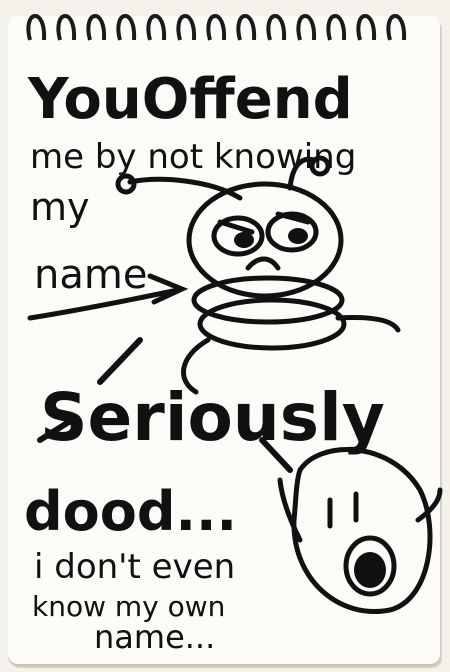 Image resolution: width=450 pixels, height=672 pixels. I want to click on pupil-right, so click(298, 236).